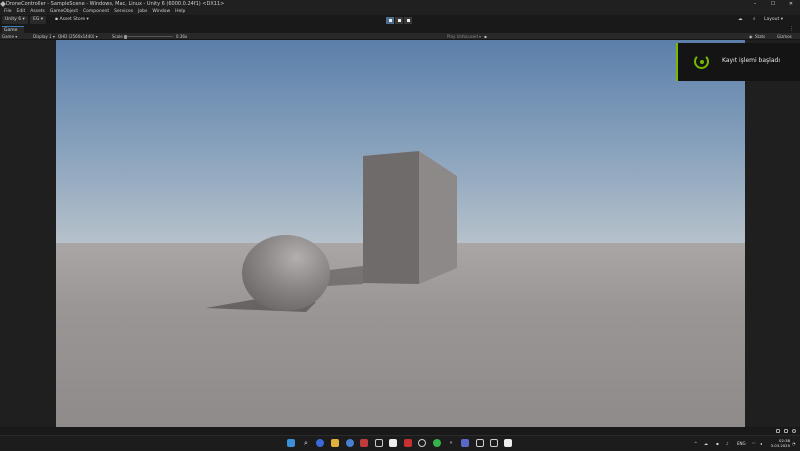  Describe the element at coordinates (3, 4) in the screenshot. I see `unity-logo-icon` at that location.